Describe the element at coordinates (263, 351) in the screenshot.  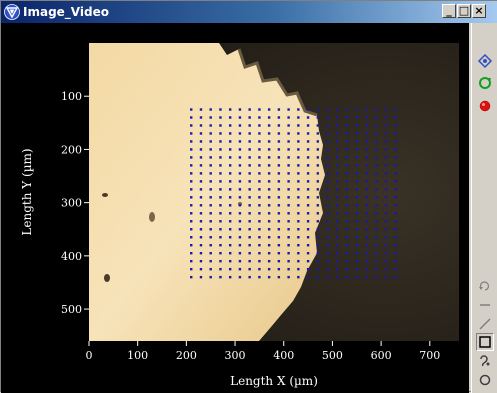
I see `x-axis-ticks: 0 100 200 300 400 500 600 700` at that location.